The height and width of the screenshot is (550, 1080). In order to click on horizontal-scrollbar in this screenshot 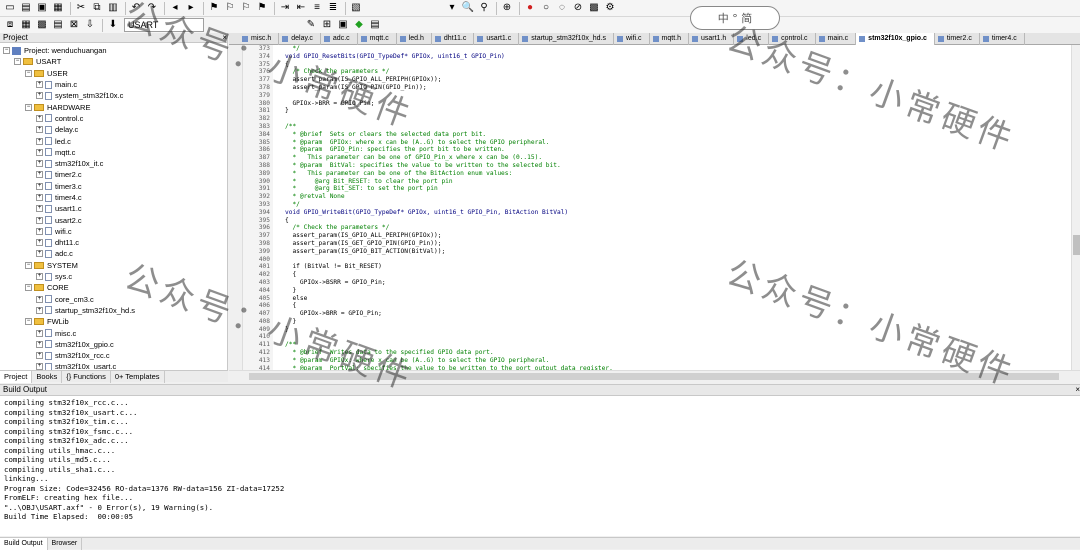, I will do `click(654, 376)`.